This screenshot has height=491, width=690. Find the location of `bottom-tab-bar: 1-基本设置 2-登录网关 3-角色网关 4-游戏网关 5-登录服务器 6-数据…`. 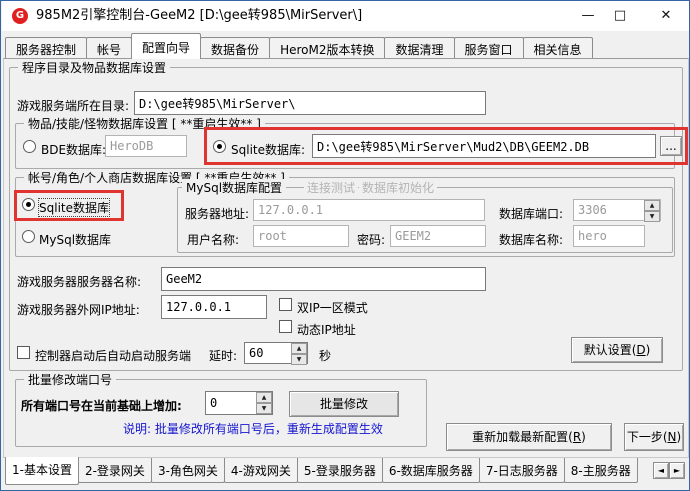

bottom-tab-bar: 1-基本设置 2-登录网关 3-角色网关 4-游戏网关 5-登录服务器 6-数据… is located at coordinates (321, 471).